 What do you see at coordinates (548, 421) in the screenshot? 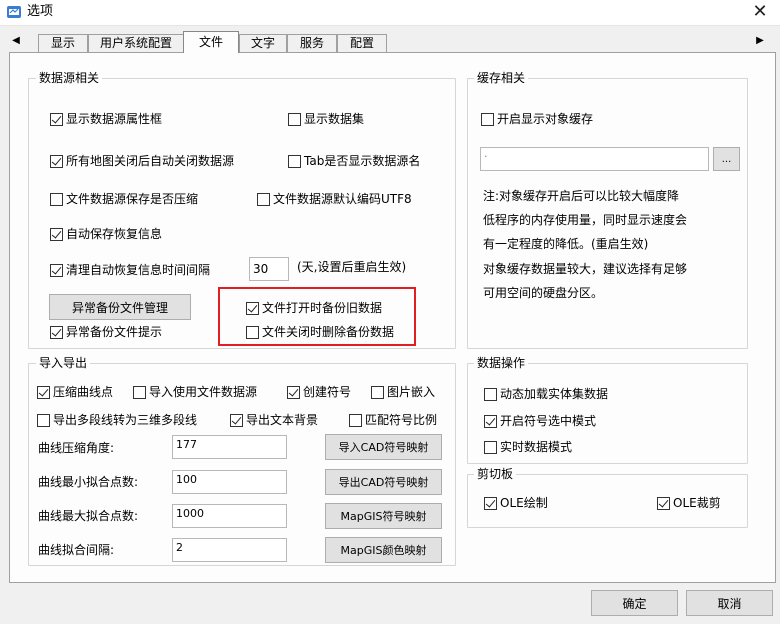
I see `checkbox-label: 开启符号选中模式` at bounding box center [548, 421].